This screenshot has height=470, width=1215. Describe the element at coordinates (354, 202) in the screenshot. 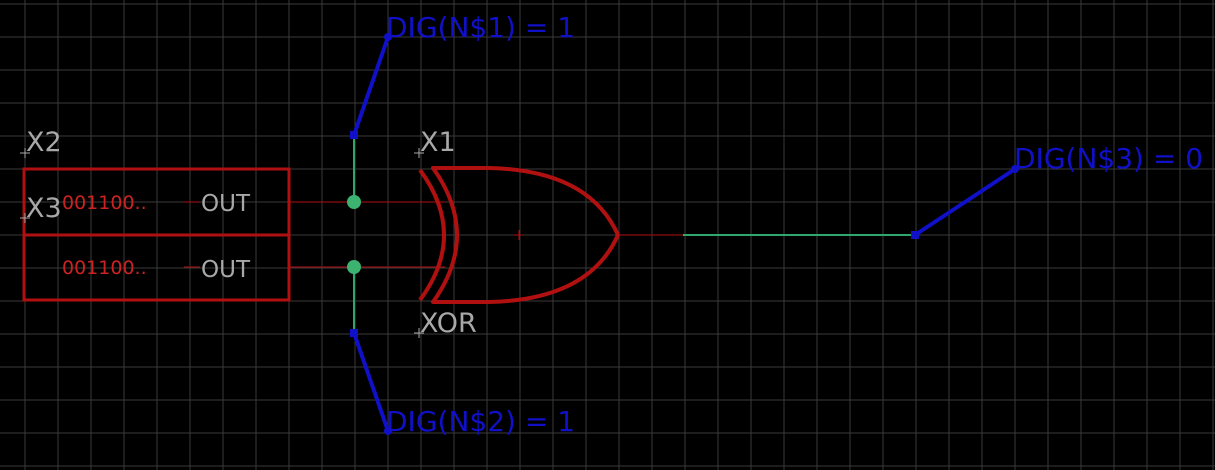

I see `junction-n1` at that location.